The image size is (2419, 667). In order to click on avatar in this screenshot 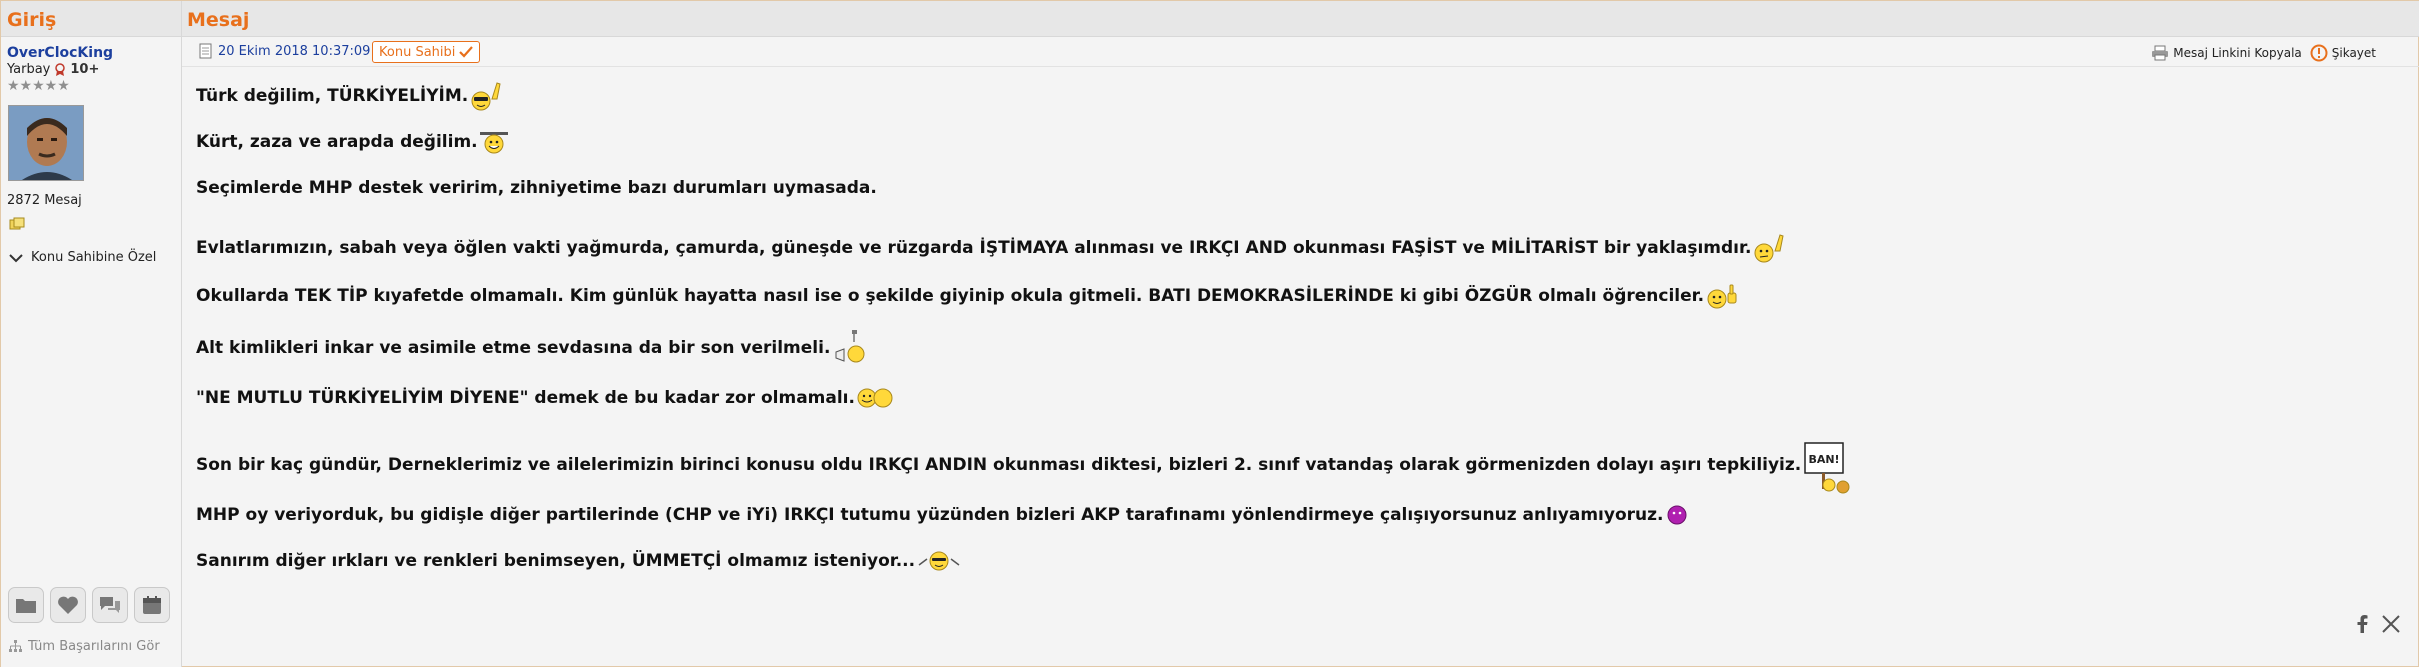, I will do `click(46, 143)`.